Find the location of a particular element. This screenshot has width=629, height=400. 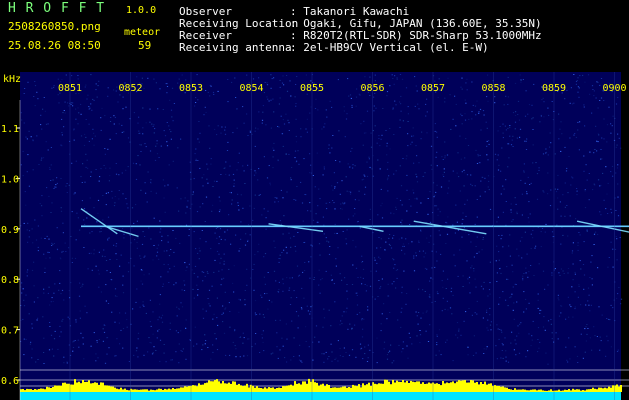

x-tick-label-1: 0852 is located at coordinates (131, 88).